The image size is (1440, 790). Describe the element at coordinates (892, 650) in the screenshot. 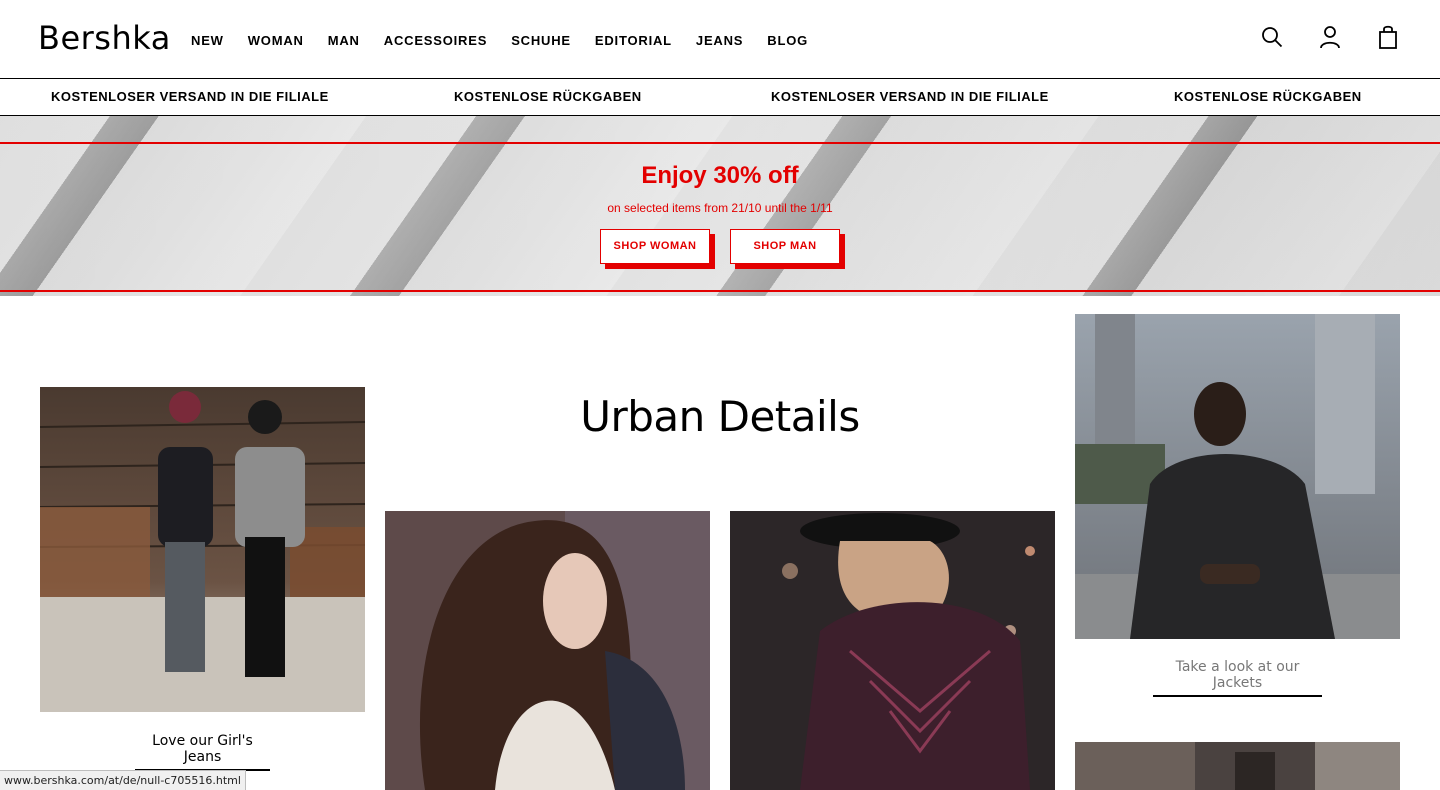

I see `woman-fringe-poncho-image` at that location.